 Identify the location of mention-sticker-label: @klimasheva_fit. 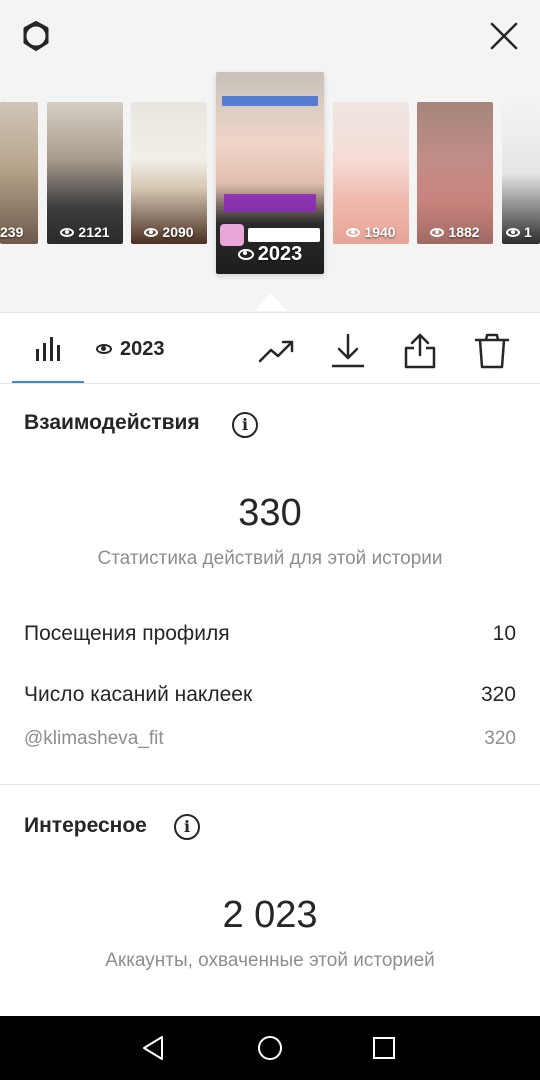
(94, 738).